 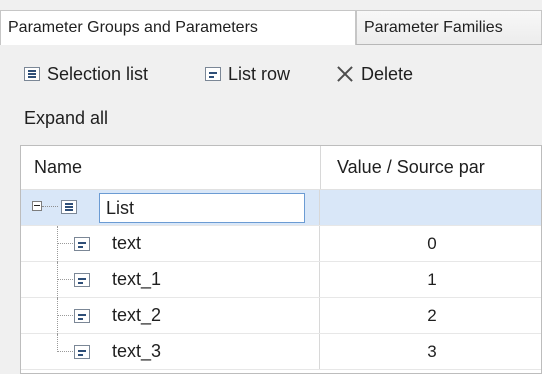 I want to click on table-row: text 0, so click(x=281, y=244).